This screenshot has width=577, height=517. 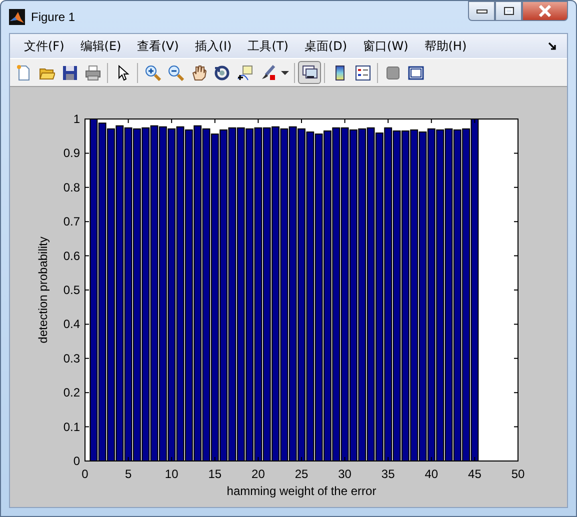 What do you see at coordinates (17, 17) in the screenshot?
I see `logo-icon` at bounding box center [17, 17].